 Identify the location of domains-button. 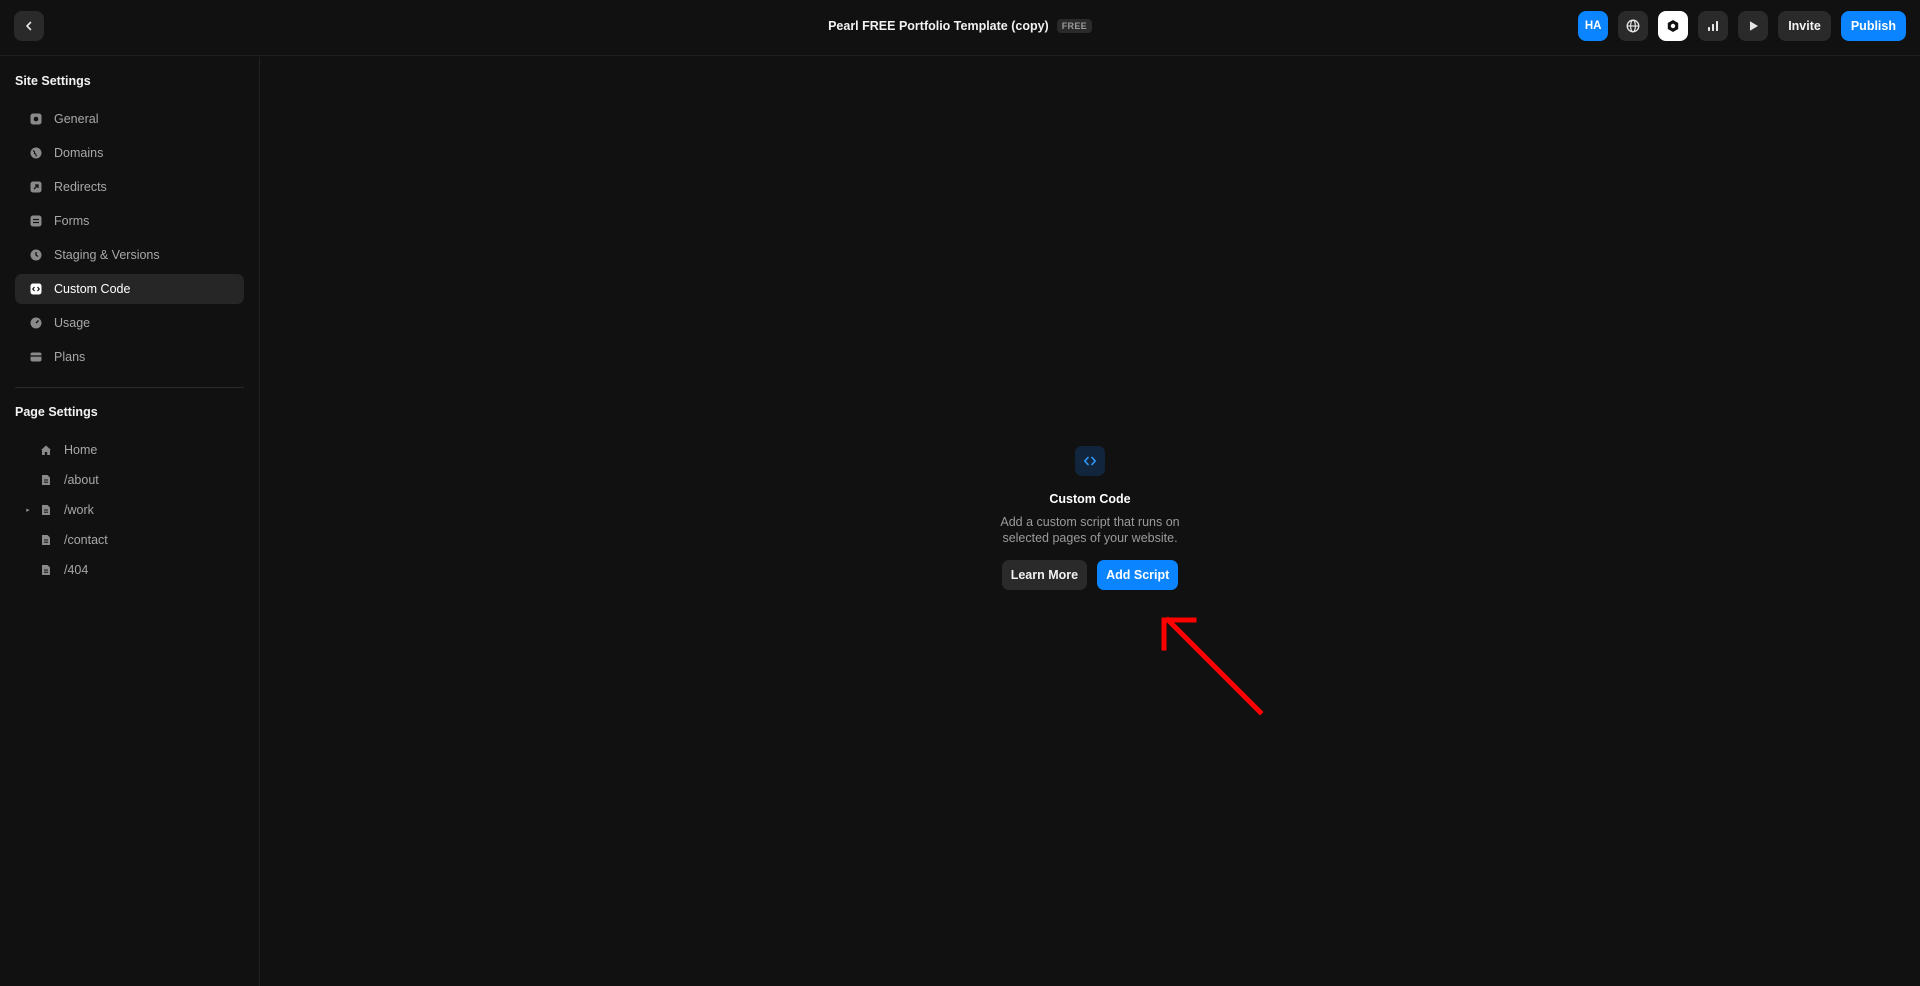
(1633, 26).